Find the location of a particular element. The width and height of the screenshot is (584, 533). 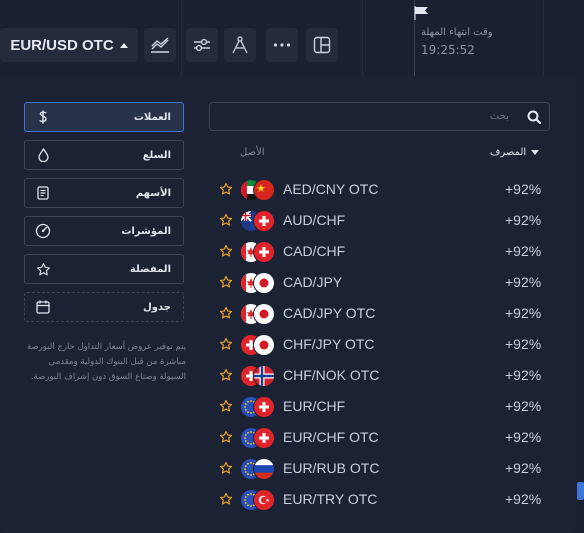

asset-name: EUR/RUB OTC is located at coordinates (331, 468).